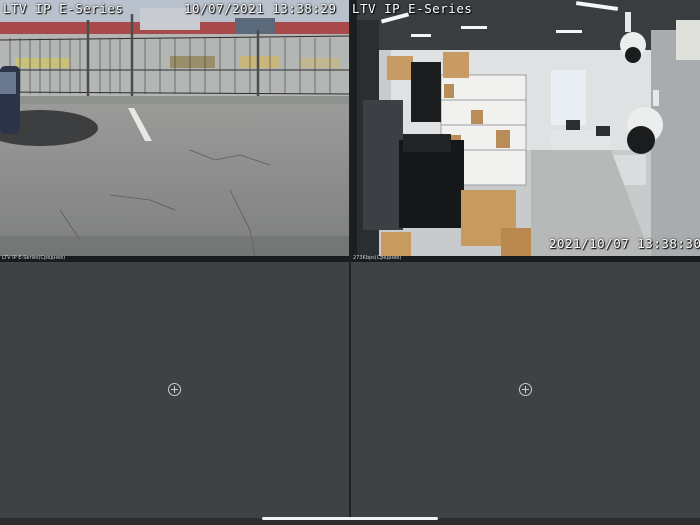 This screenshot has width=700, height=525. I want to click on home-indicator, so click(350, 518).